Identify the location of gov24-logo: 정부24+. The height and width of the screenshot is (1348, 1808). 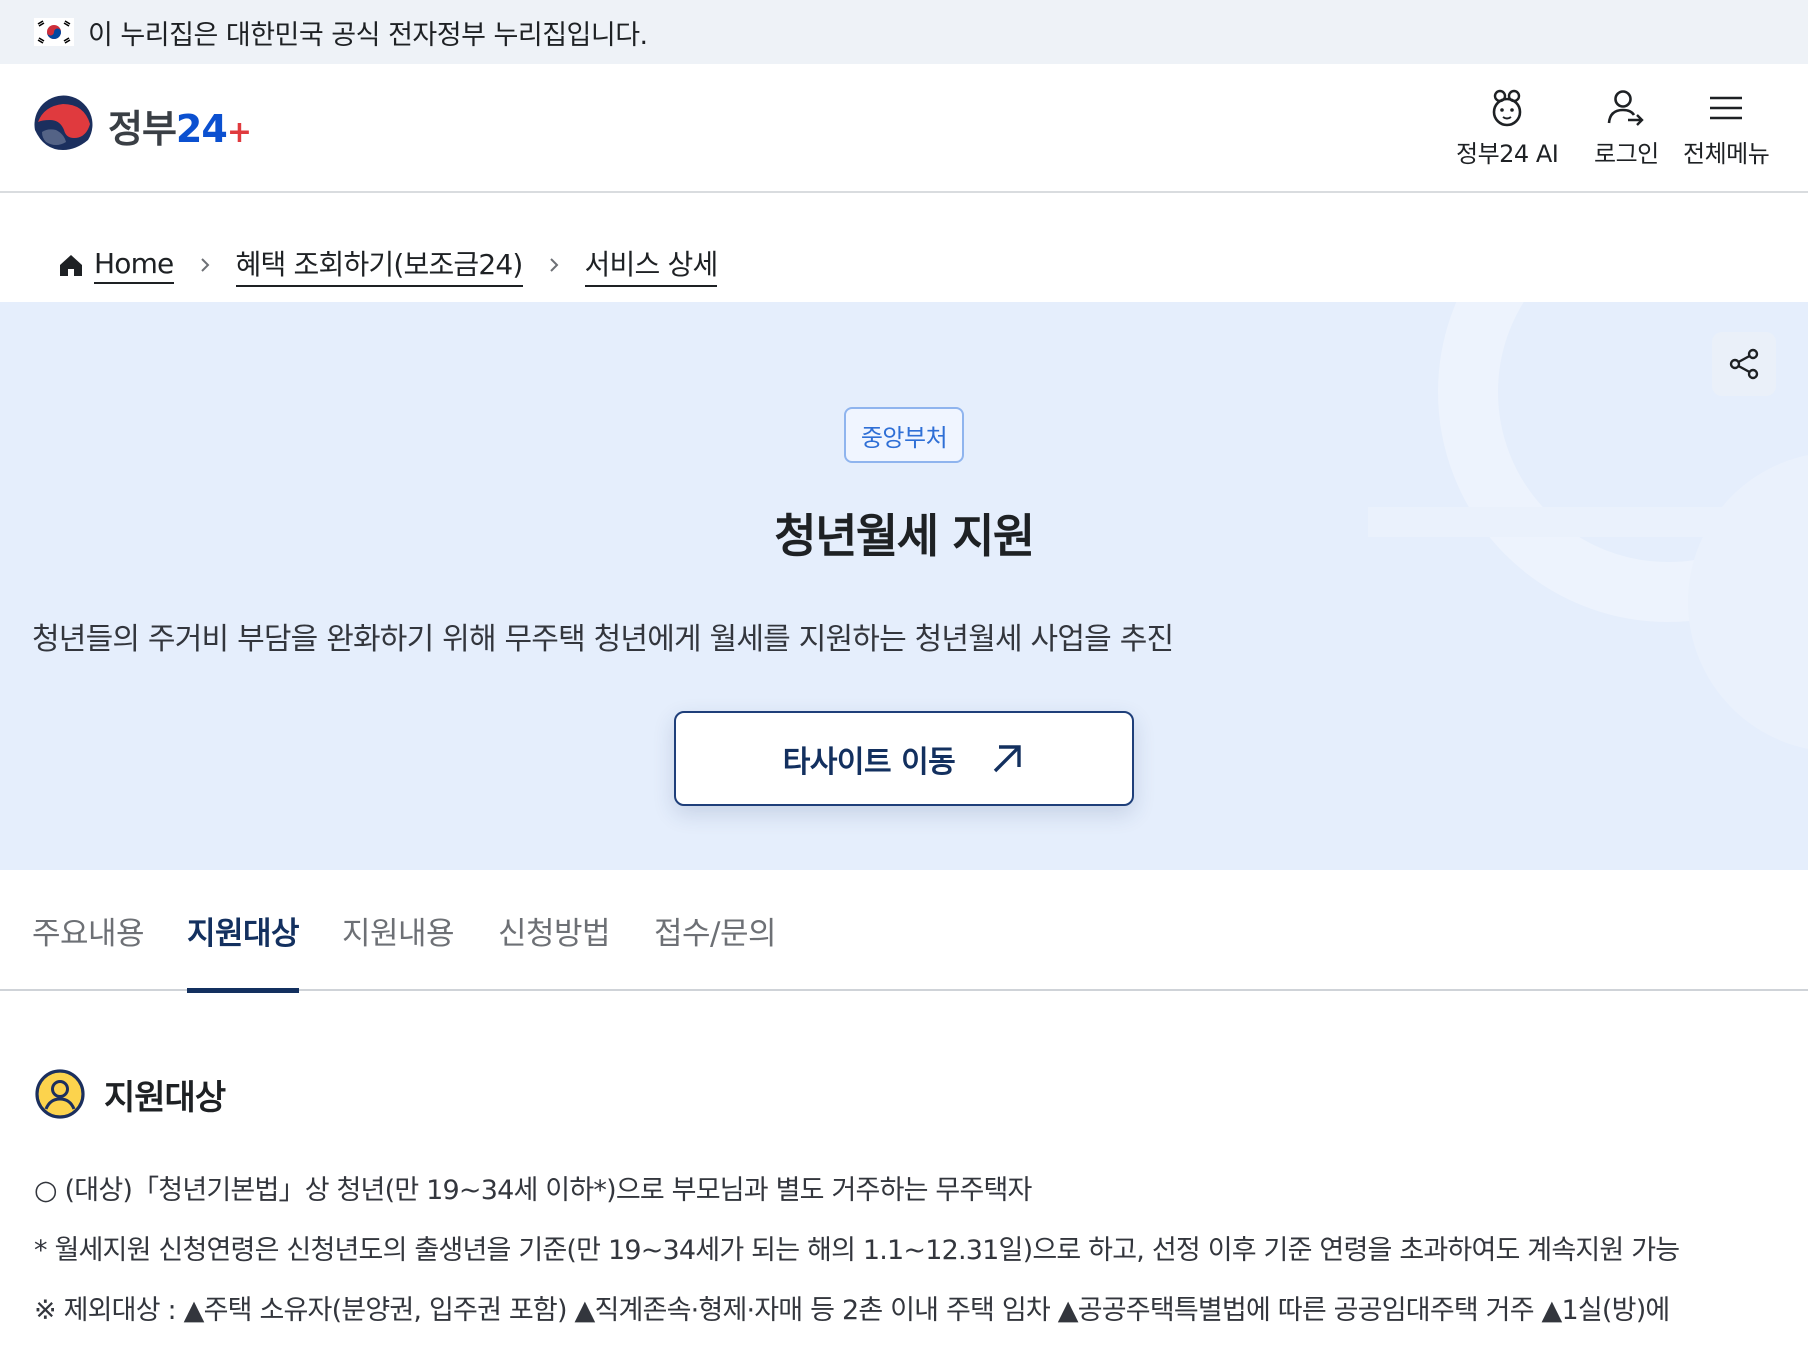
(141, 125).